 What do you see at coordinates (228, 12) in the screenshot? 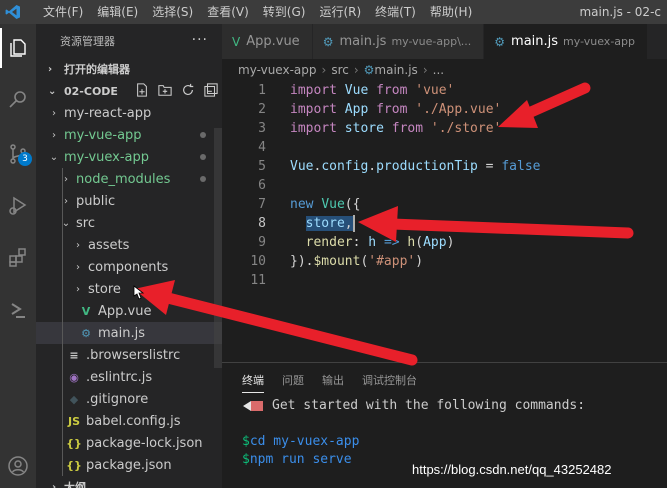
I see `menu-item-3: 查看(V)` at bounding box center [228, 12].